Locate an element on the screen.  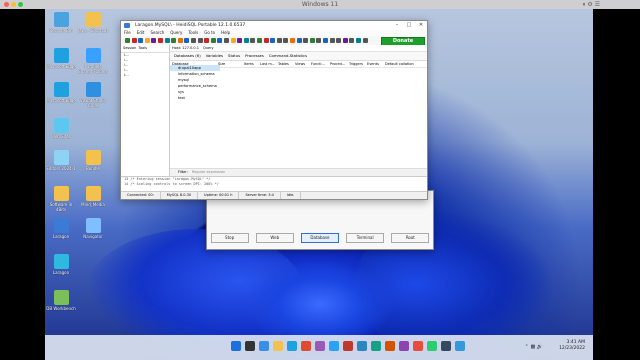
terminal-button: Terminal is located at coordinates (365, 238).